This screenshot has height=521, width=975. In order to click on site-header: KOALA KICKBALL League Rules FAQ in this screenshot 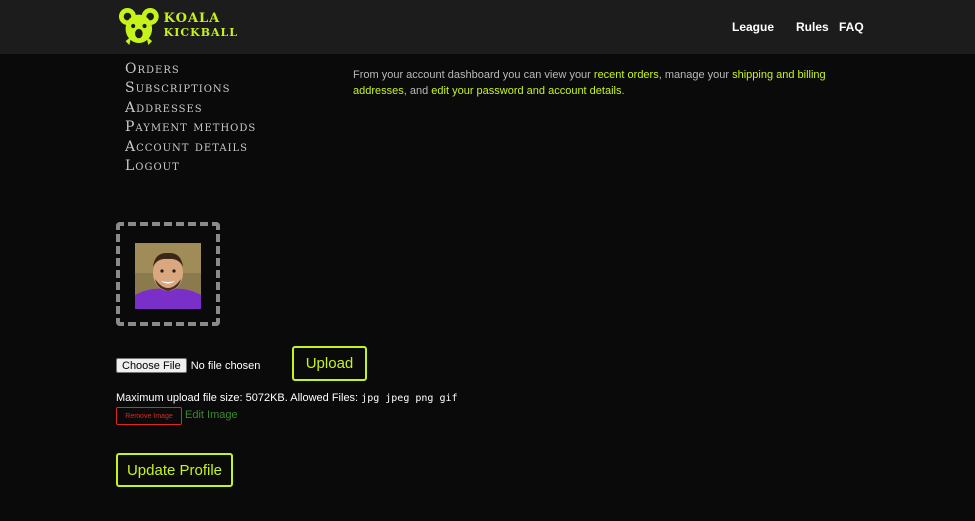, I will do `click(487, 27)`.